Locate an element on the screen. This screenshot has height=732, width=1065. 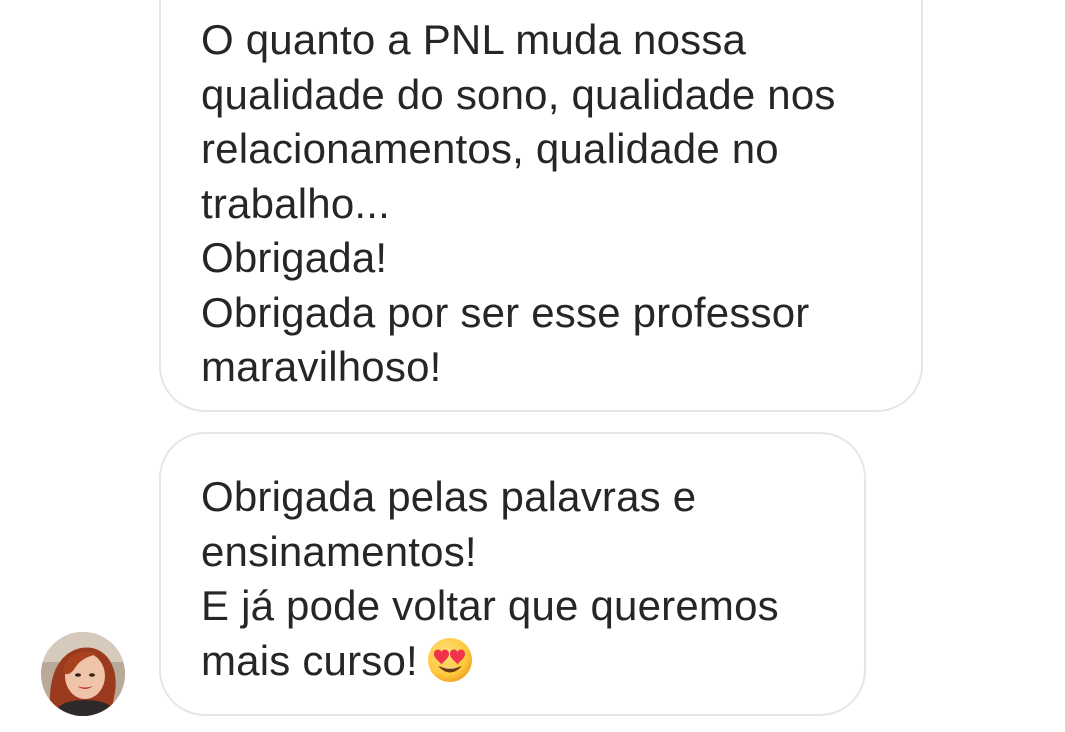
message-line-text: mais curso! is located at coordinates (309, 660).